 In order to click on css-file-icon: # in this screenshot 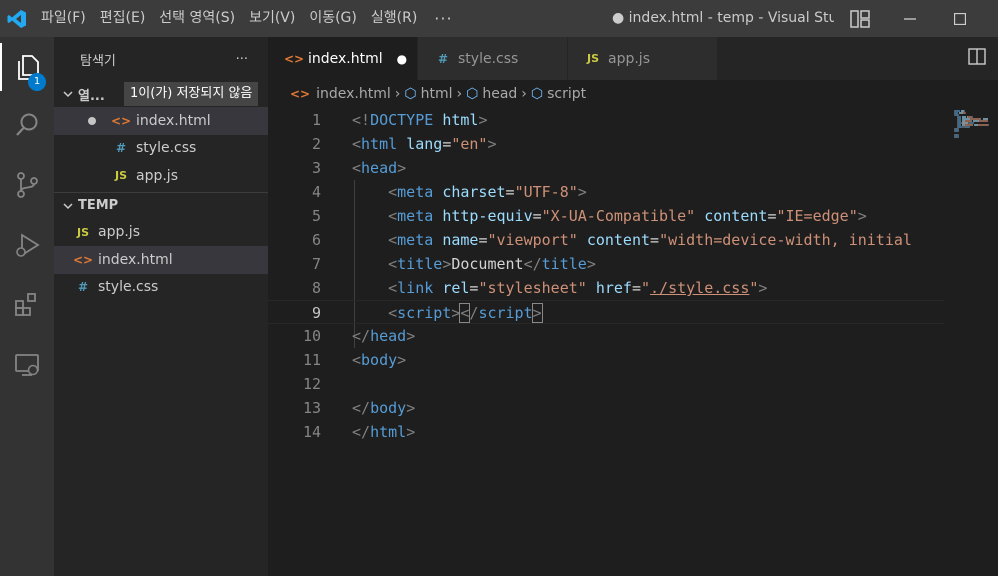, I will do `click(83, 287)`.